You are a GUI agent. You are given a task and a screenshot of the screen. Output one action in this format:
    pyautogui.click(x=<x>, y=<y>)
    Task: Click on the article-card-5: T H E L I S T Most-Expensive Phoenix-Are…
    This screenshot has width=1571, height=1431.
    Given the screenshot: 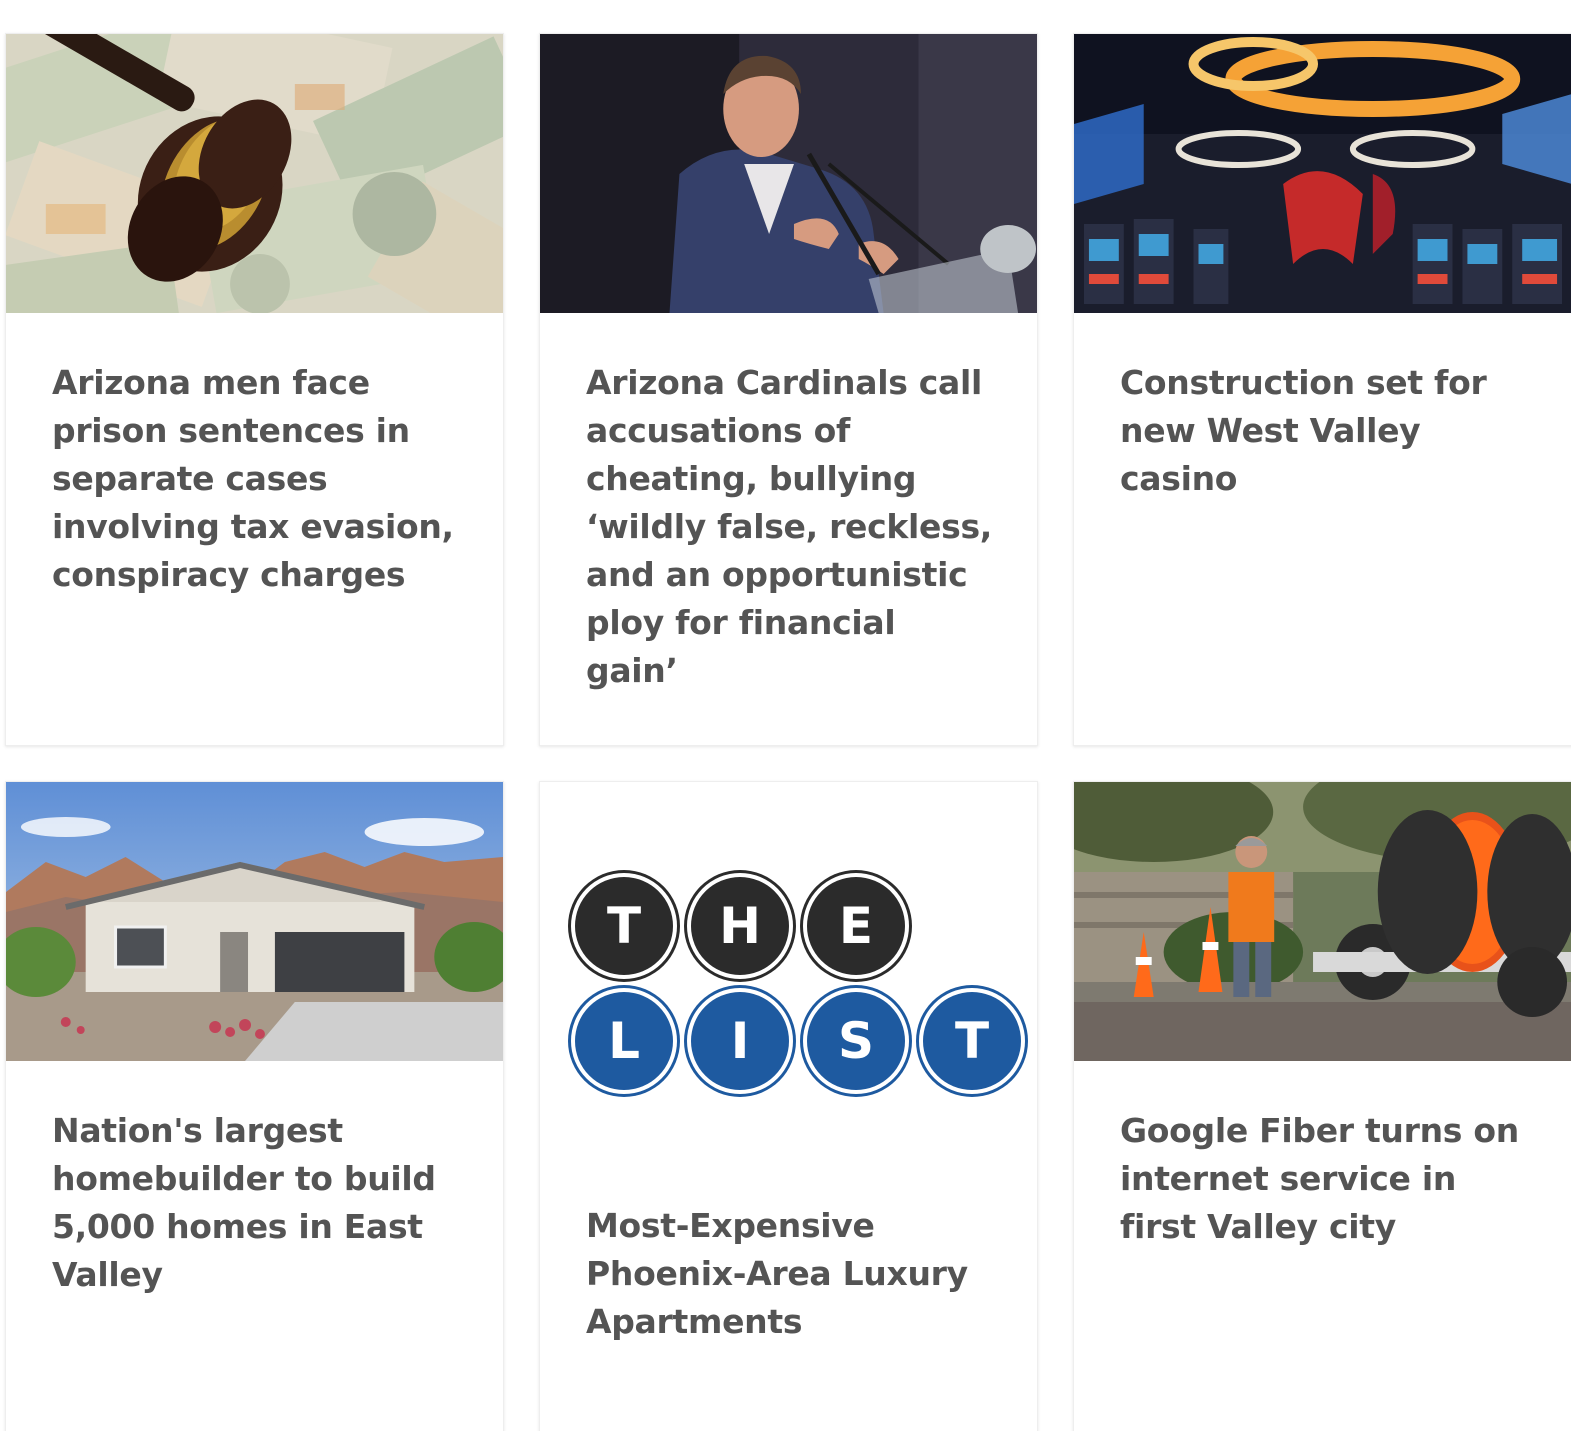 What is the action you would take?
    pyautogui.click(x=788, y=1106)
    